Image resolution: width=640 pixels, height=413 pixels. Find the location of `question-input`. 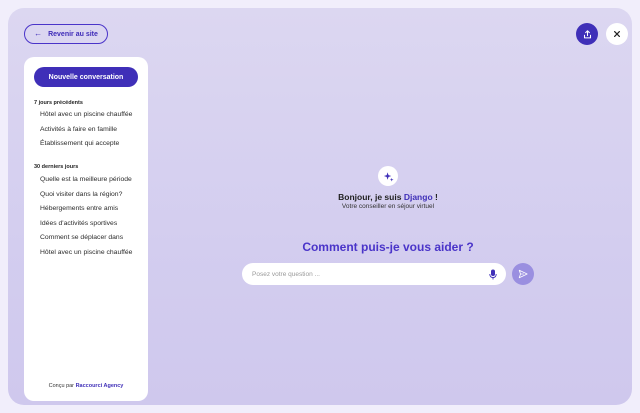

question-input is located at coordinates (369, 274).